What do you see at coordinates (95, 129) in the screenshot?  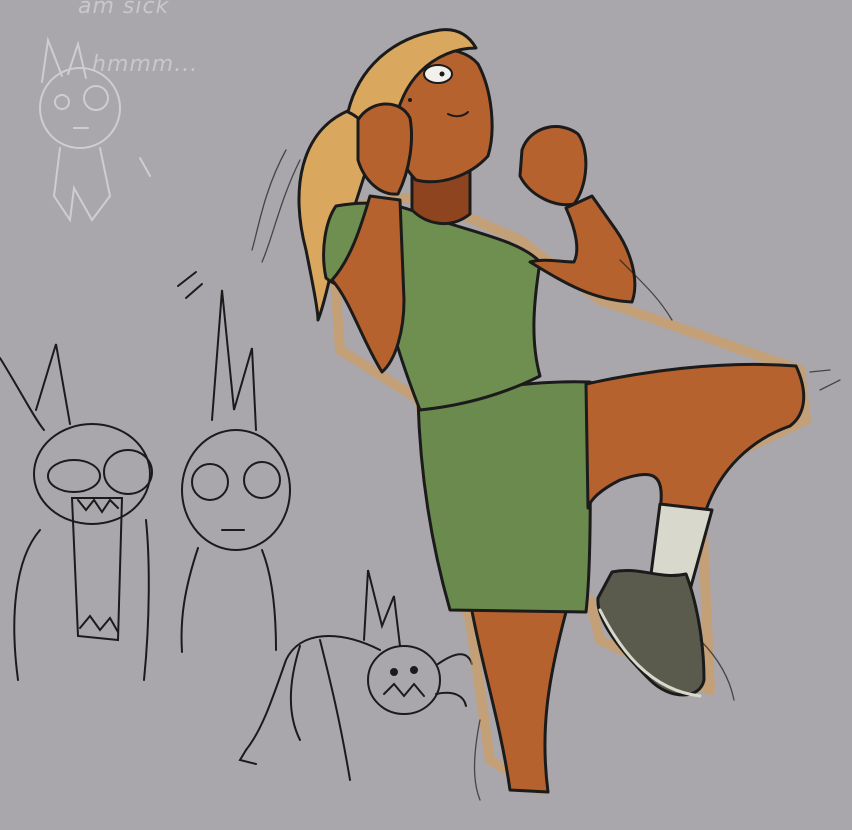 I see `faint-doodle-character` at bounding box center [95, 129].